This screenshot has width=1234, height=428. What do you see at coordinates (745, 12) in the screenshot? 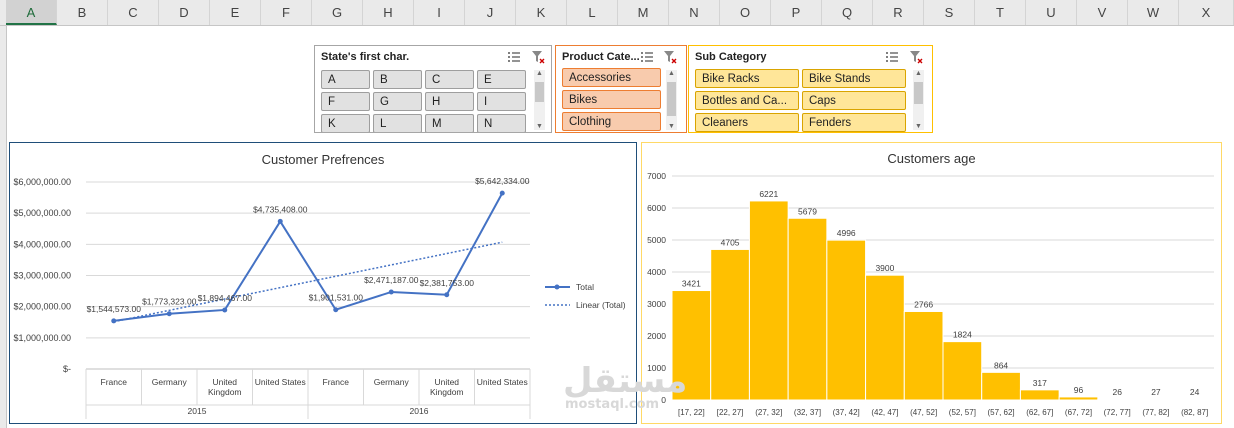
I see `column-header-o: O` at bounding box center [745, 12].